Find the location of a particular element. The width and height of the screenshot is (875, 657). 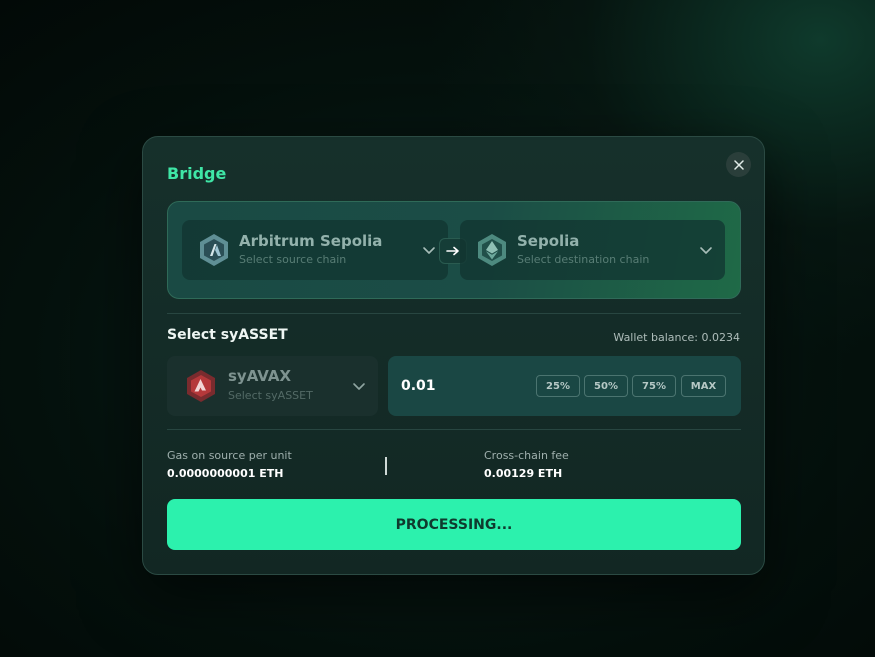

preset-max-button: MAX is located at coordinates (703, 386).